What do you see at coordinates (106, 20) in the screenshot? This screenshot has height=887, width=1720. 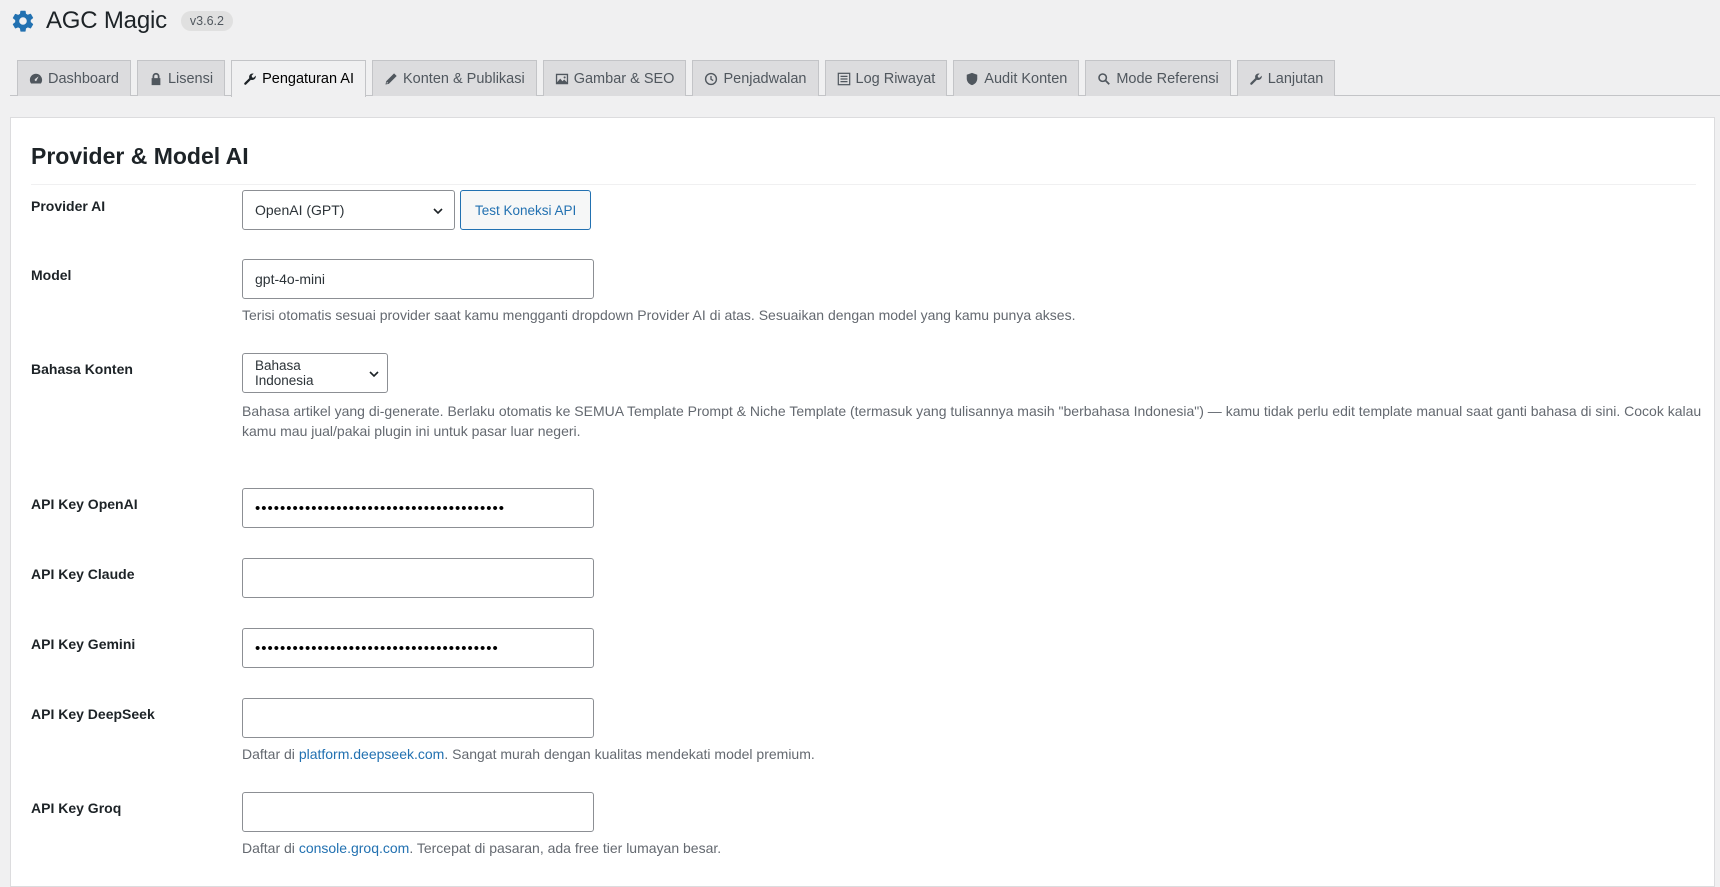 I see `app-title: AGC Magic` at bounding box center [106, 20].